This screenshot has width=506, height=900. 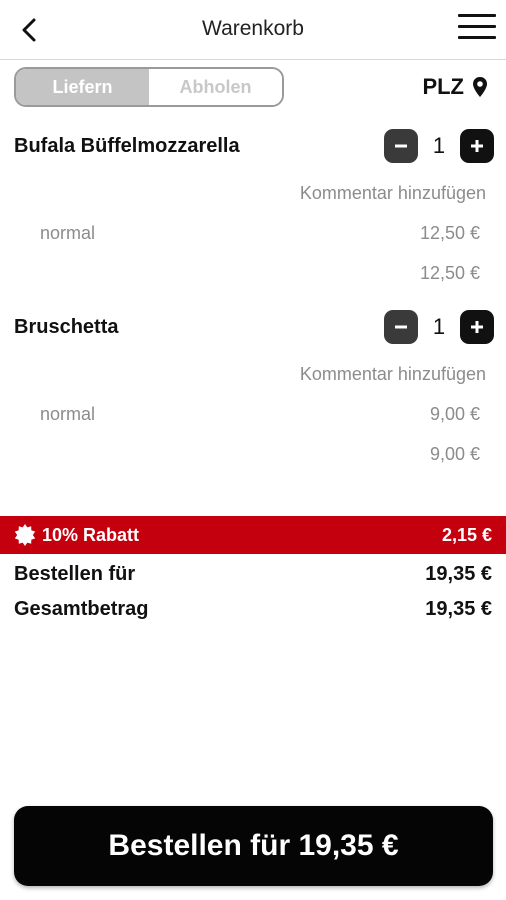 What do you see at coordinates (477, 29) in the screenshot?
I see `menu-button` at bounding box center [477, 29].